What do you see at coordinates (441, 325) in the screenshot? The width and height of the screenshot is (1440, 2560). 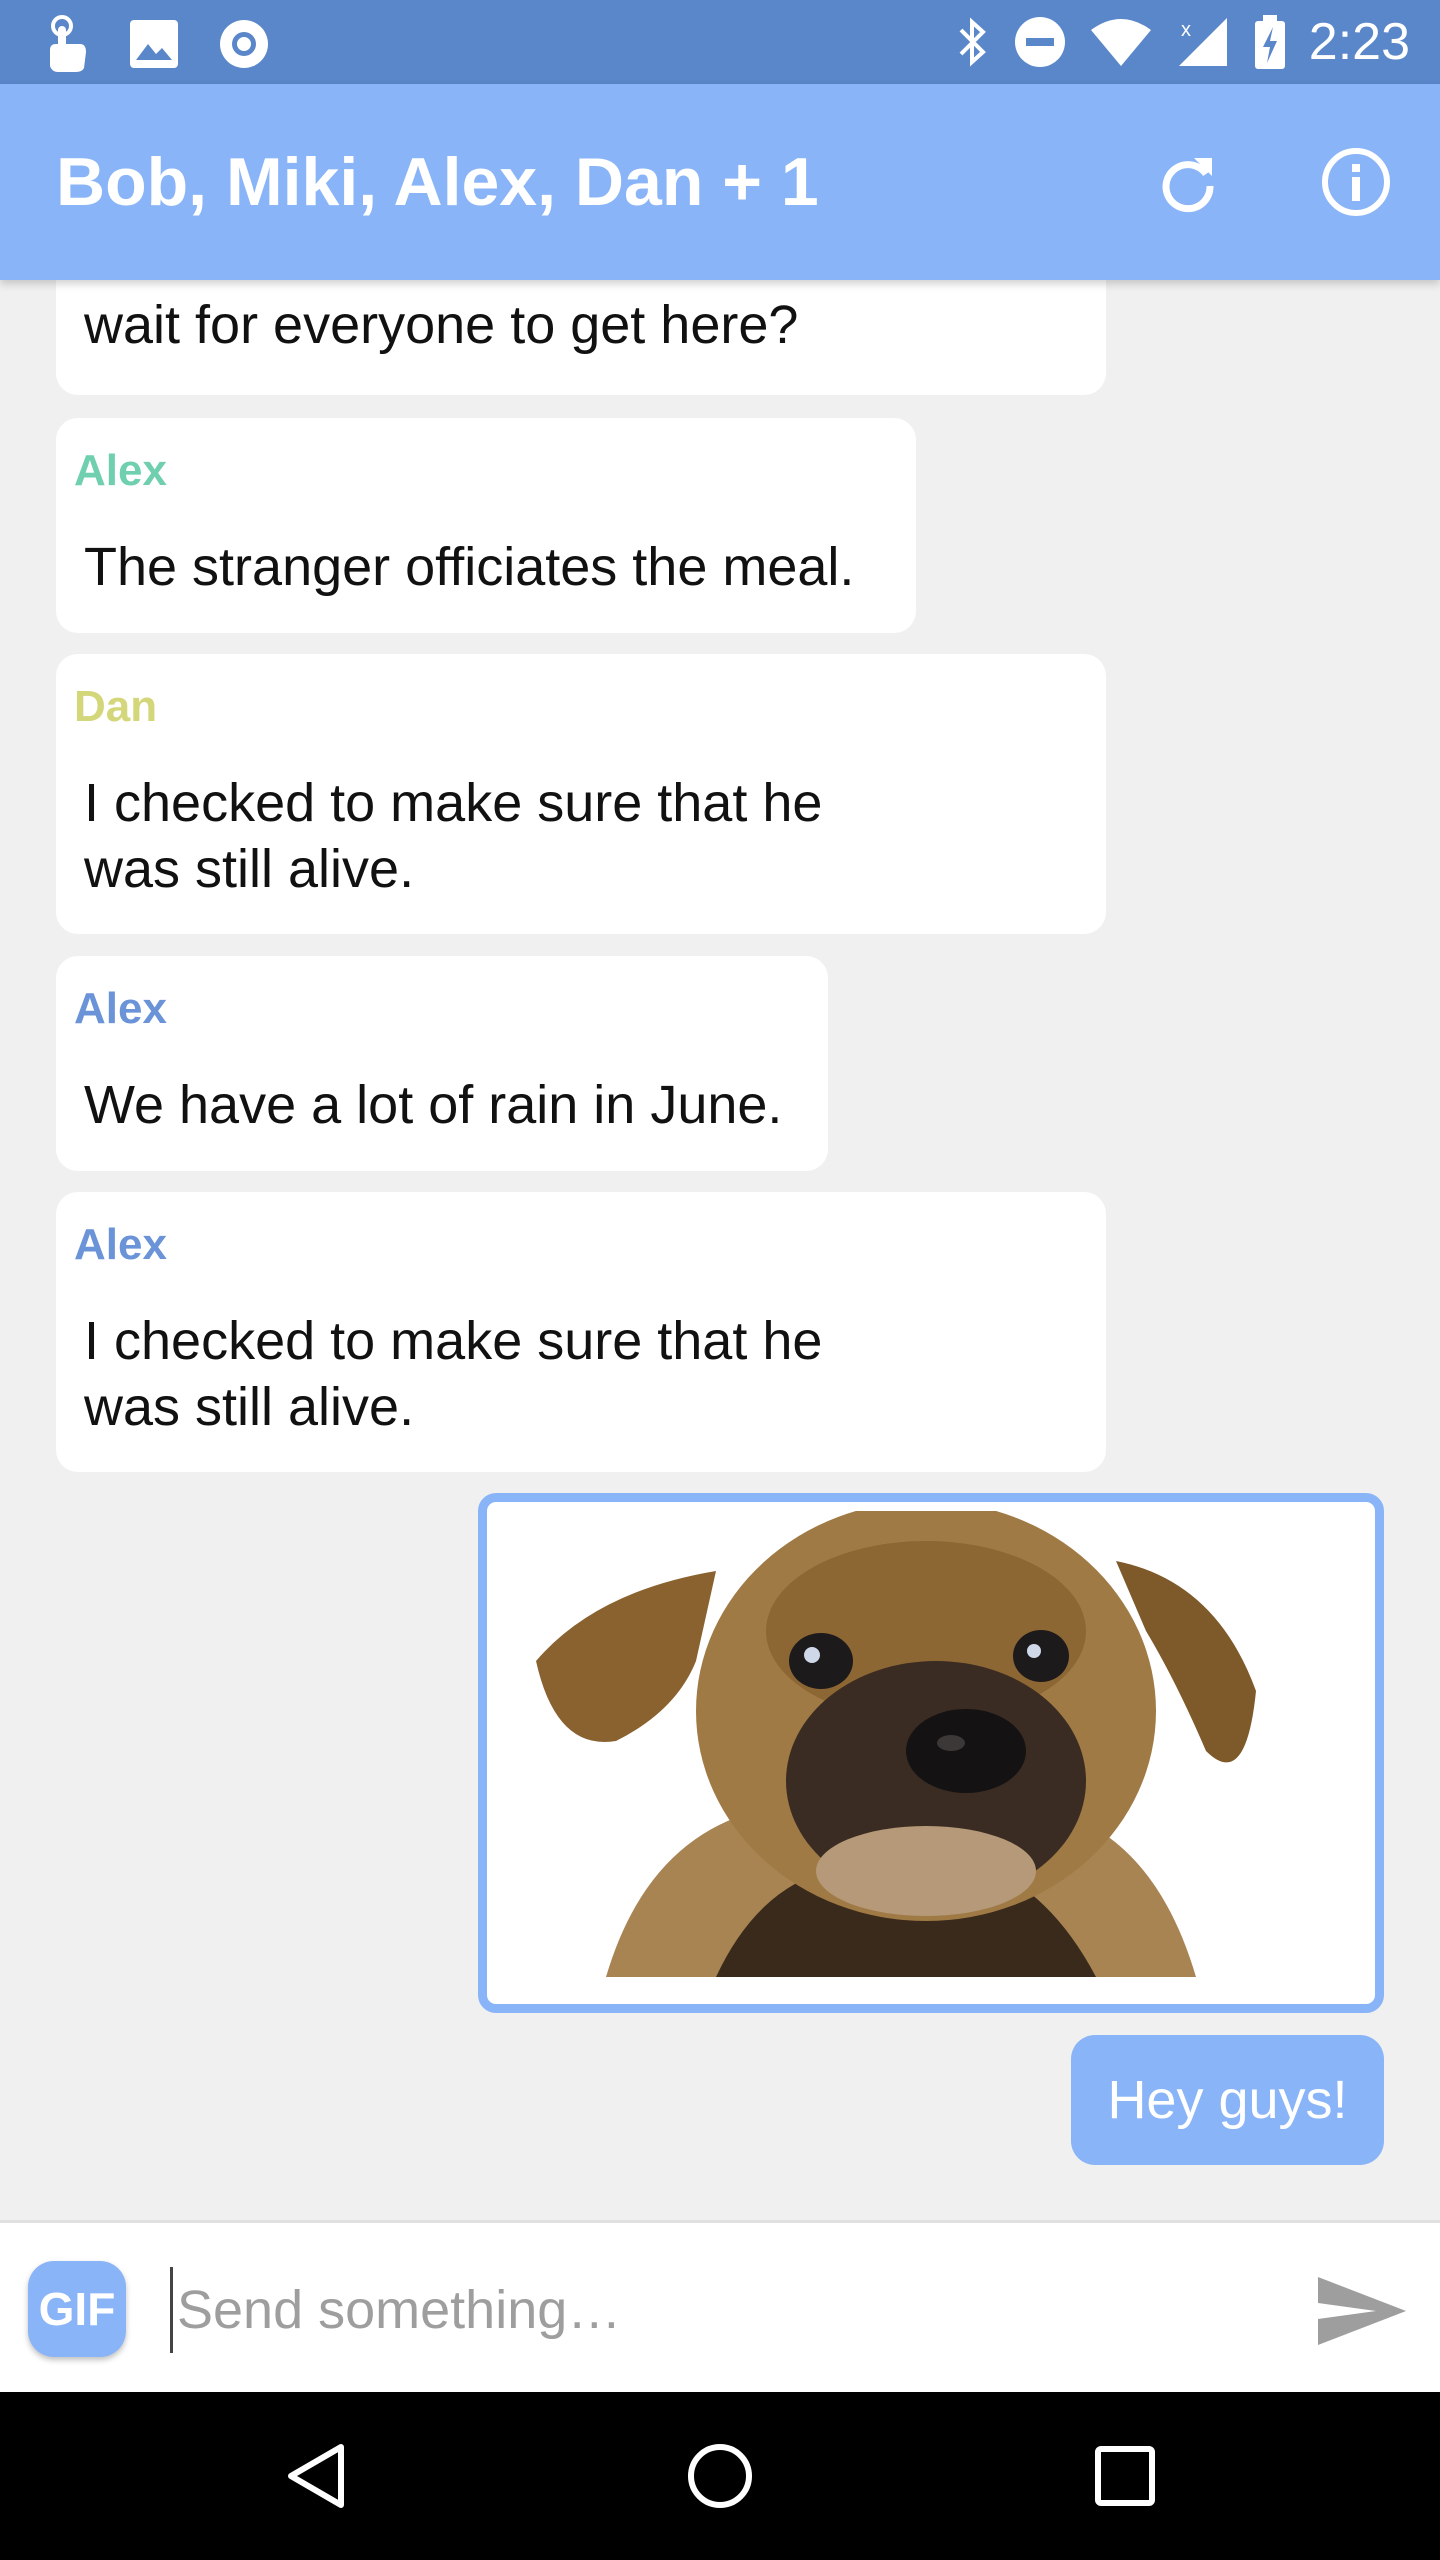 I see `message-text: wait for everyone to get here?` at bounding box center [441, 325].